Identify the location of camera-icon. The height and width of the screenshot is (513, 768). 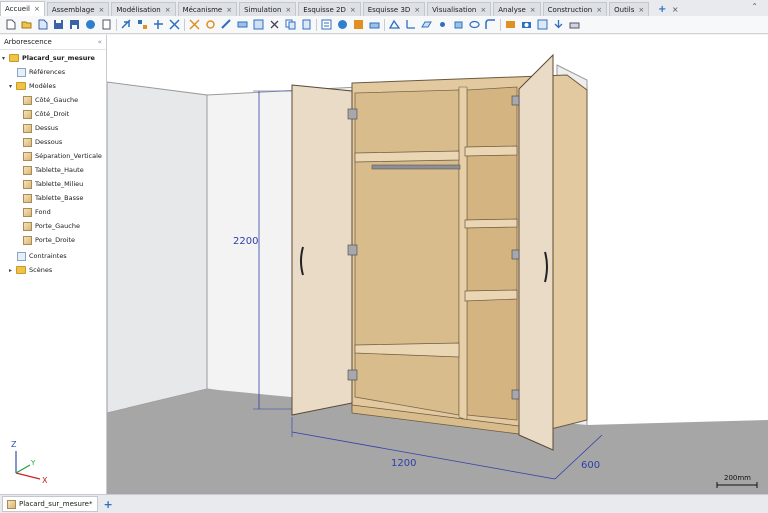
(526, 25).